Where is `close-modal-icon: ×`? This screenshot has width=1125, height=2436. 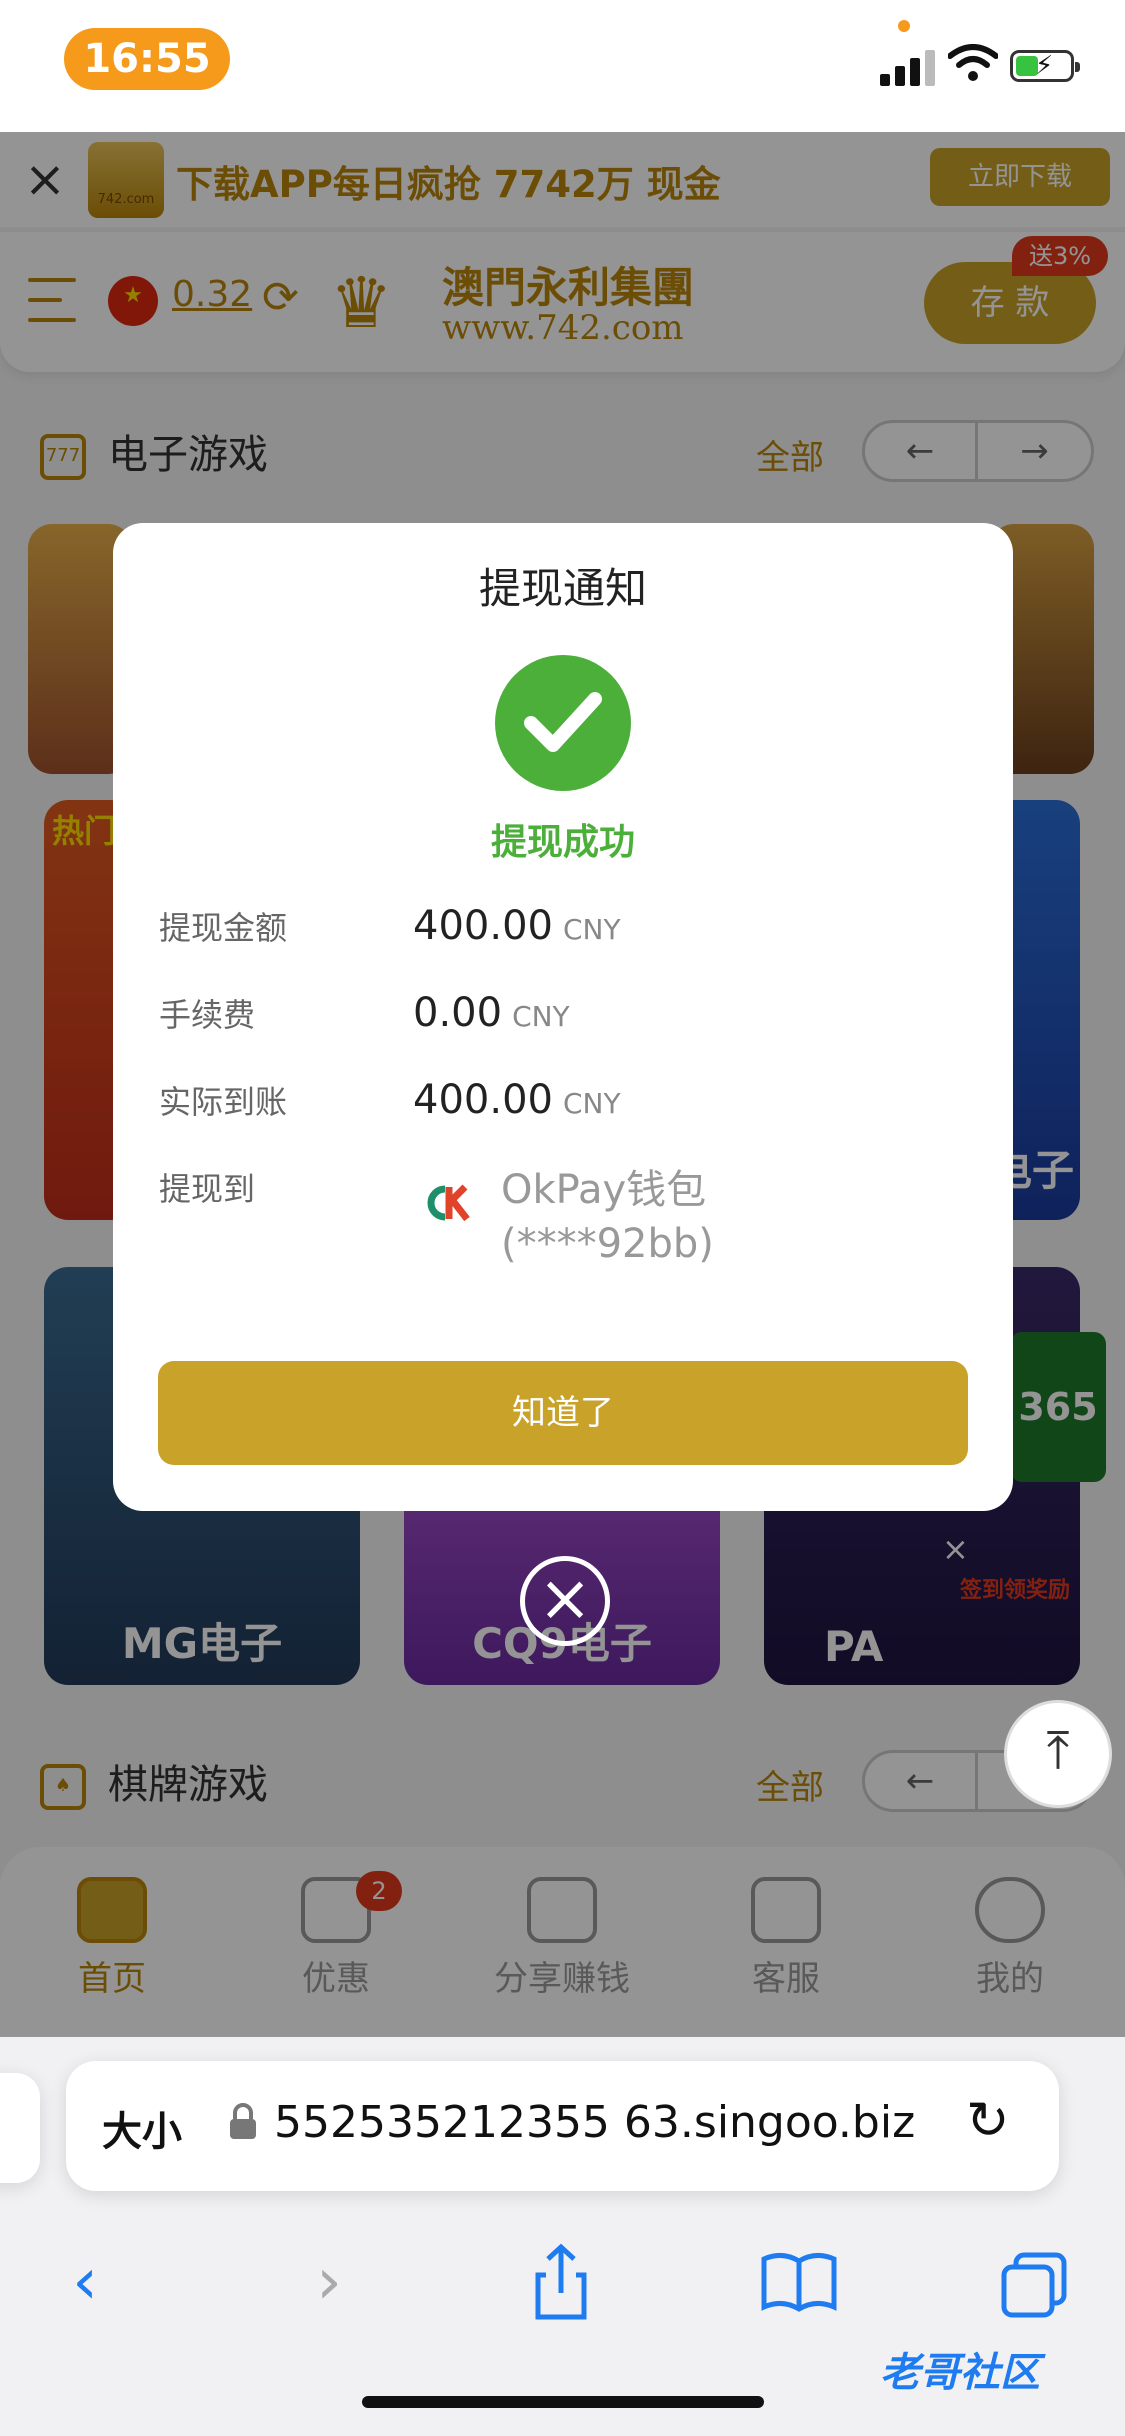
close-modal-icon: × is located at coordinates (565, 1601).